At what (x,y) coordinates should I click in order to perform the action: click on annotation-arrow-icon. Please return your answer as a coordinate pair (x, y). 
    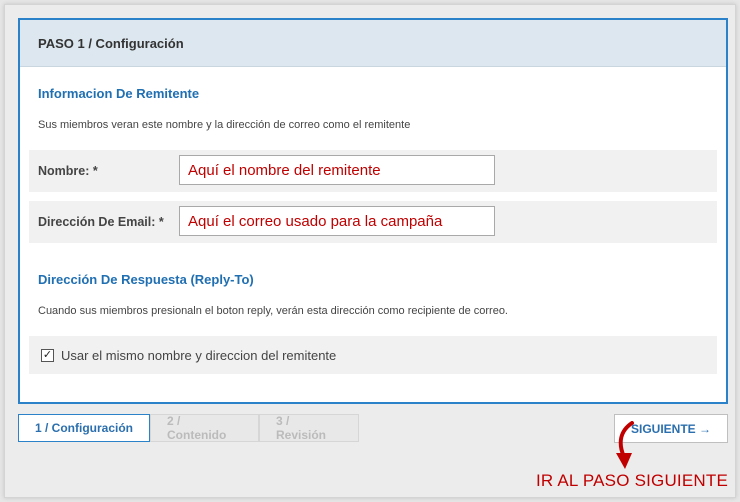
    Looking at the image, I should click on (625, 445).